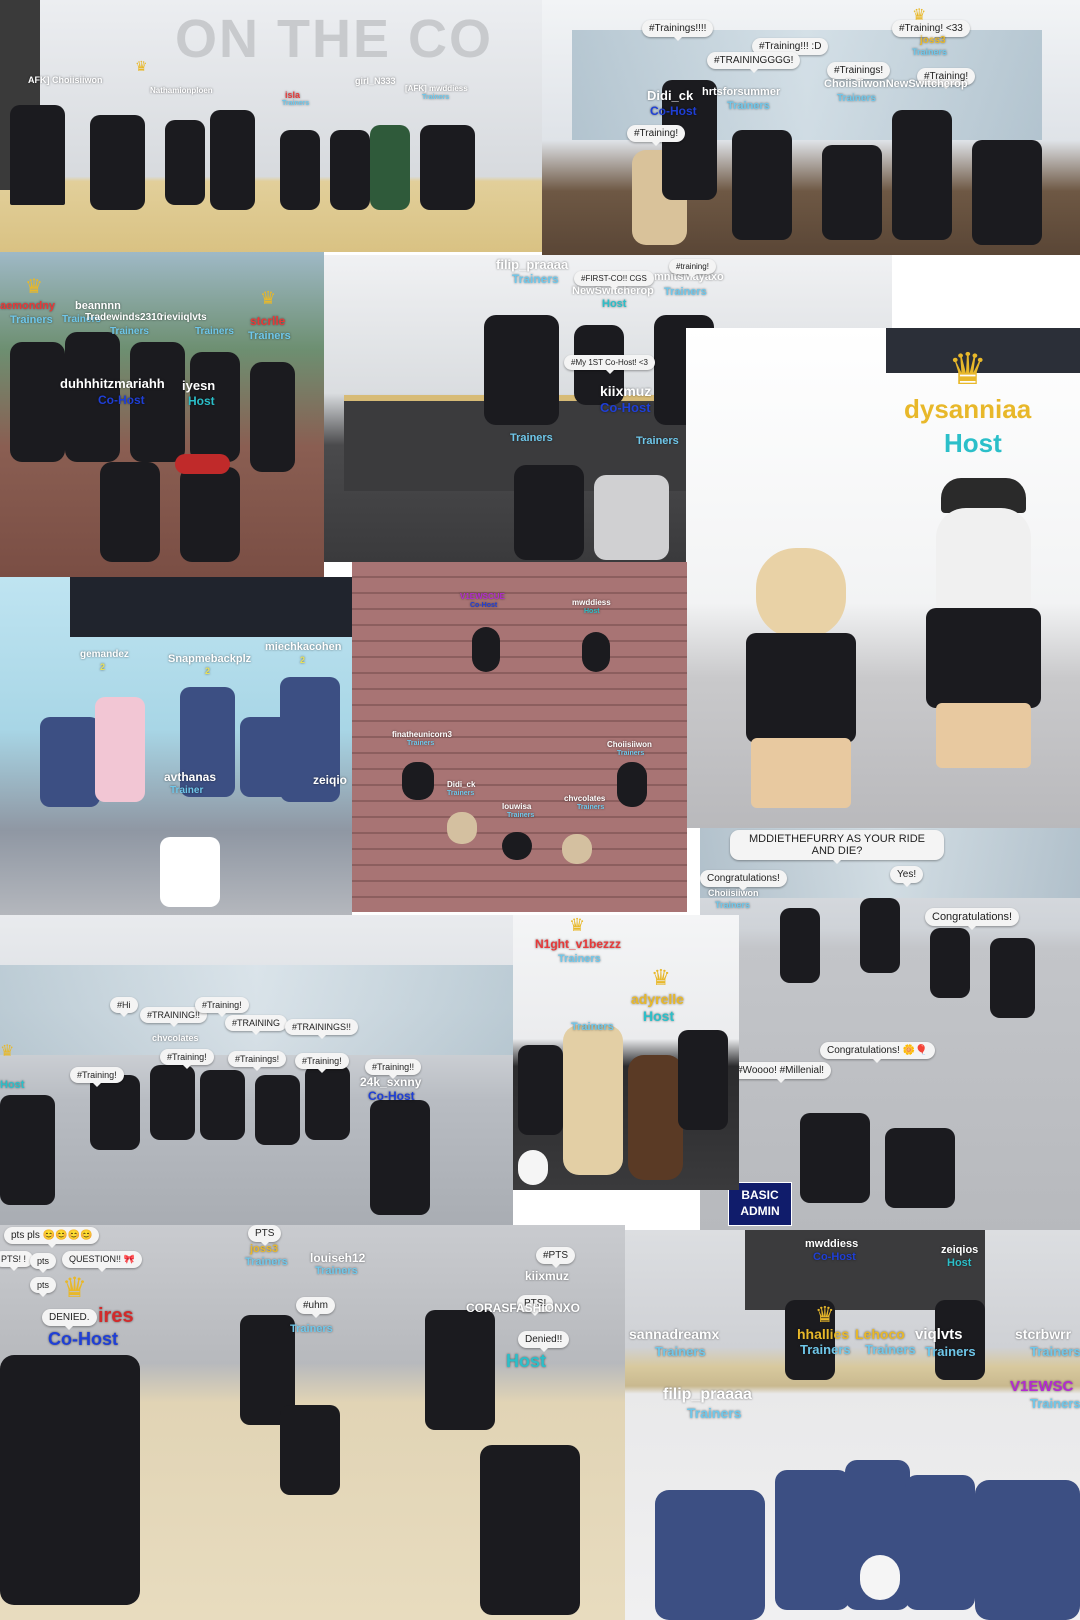 The image size is (1080, 1620). I want to click on username-label: duhhhitzmariahh, so click(112, 383).